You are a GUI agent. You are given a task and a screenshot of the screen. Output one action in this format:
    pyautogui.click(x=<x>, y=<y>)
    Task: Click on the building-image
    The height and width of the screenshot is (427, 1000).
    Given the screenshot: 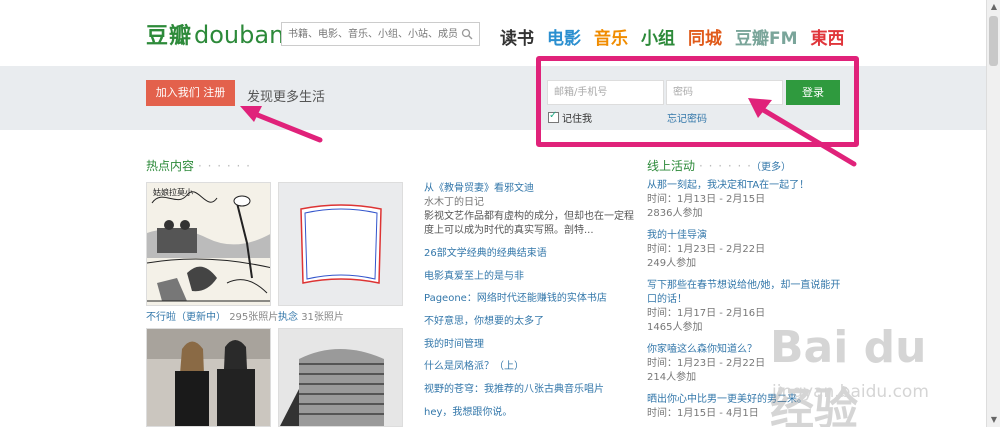 What is the action you would take?
    pyautogui.click(x=340, y=377)
    